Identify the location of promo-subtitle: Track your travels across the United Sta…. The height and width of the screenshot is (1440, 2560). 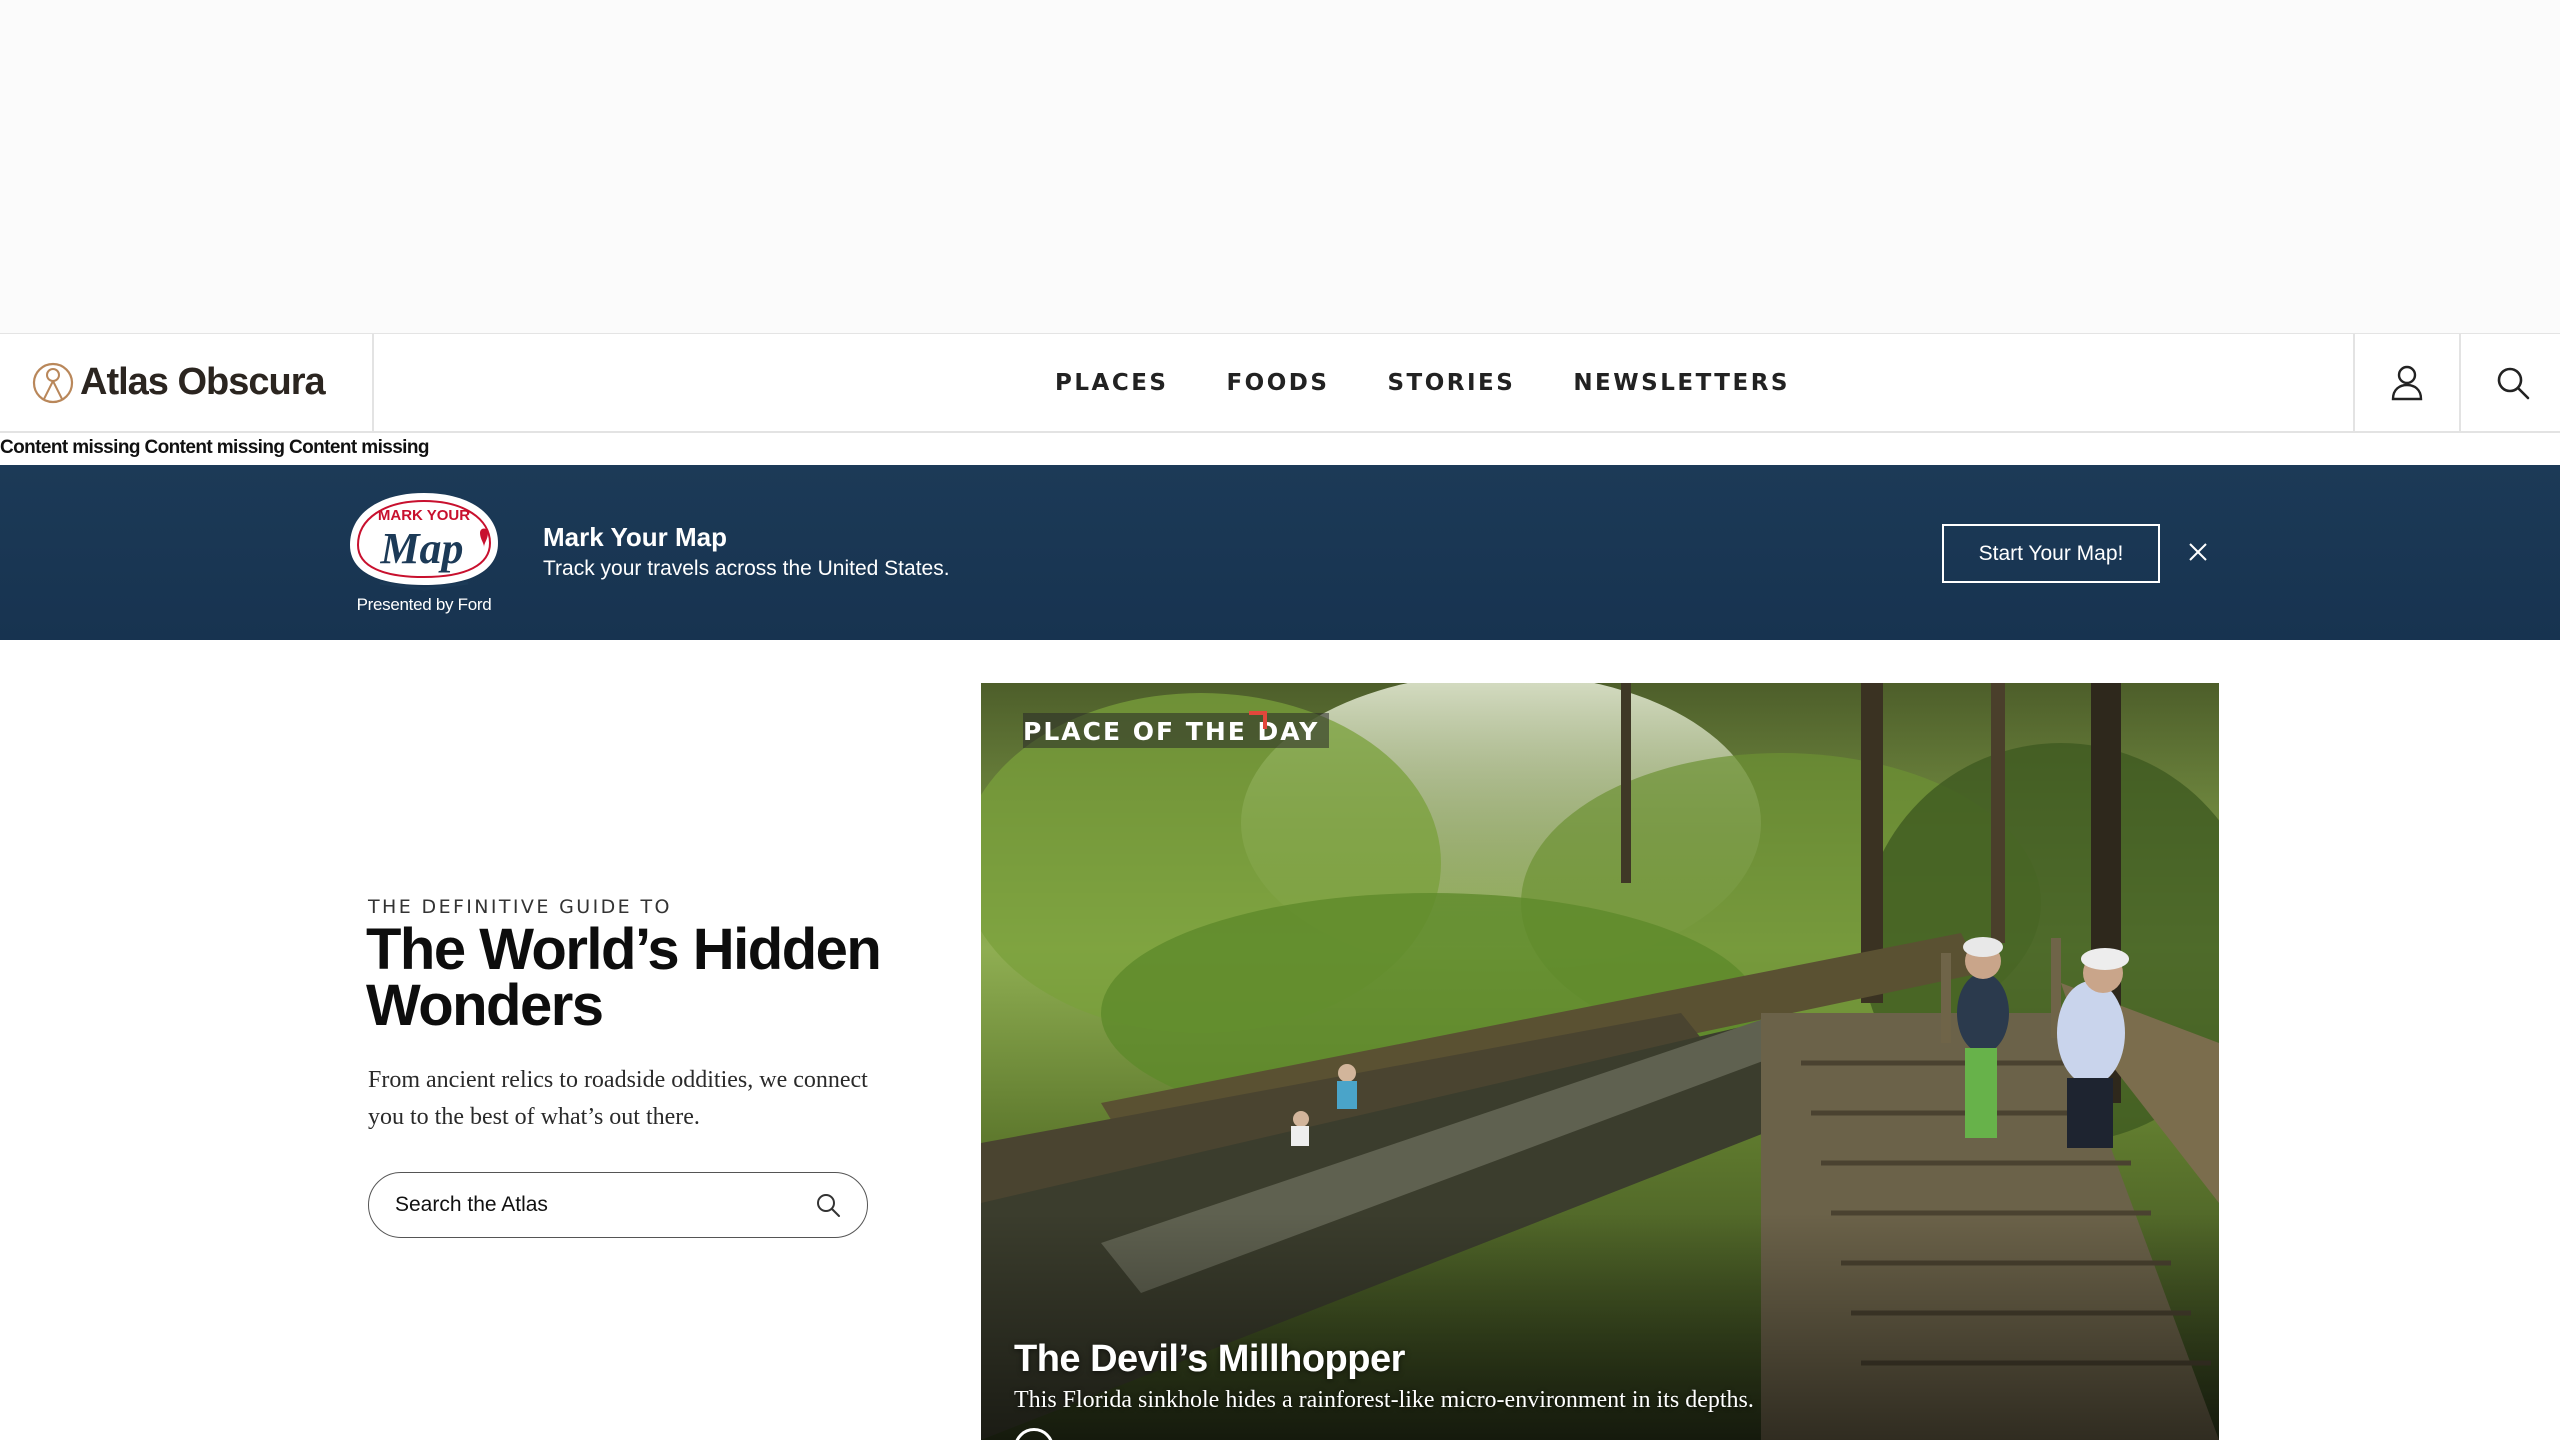
(746, 568).